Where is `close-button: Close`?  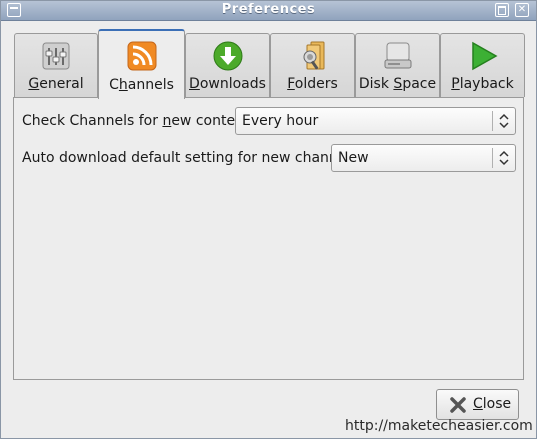
close-button: Close is located at coordinates (477, 404).